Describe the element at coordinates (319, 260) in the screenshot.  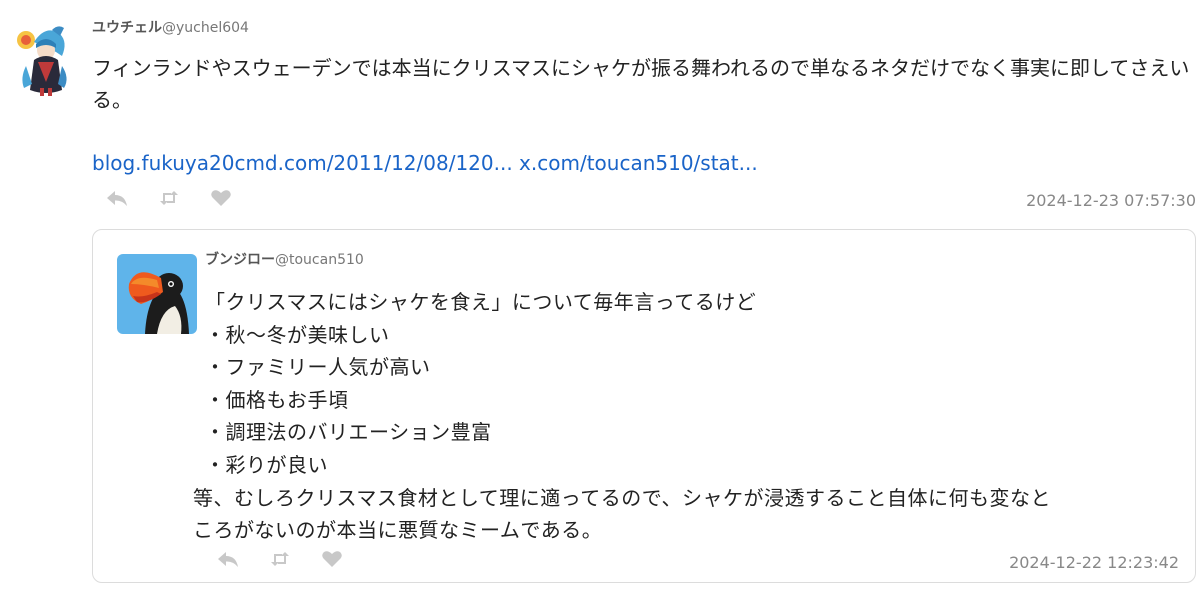
I see `quote-author-handle: @toucan510` at that location.